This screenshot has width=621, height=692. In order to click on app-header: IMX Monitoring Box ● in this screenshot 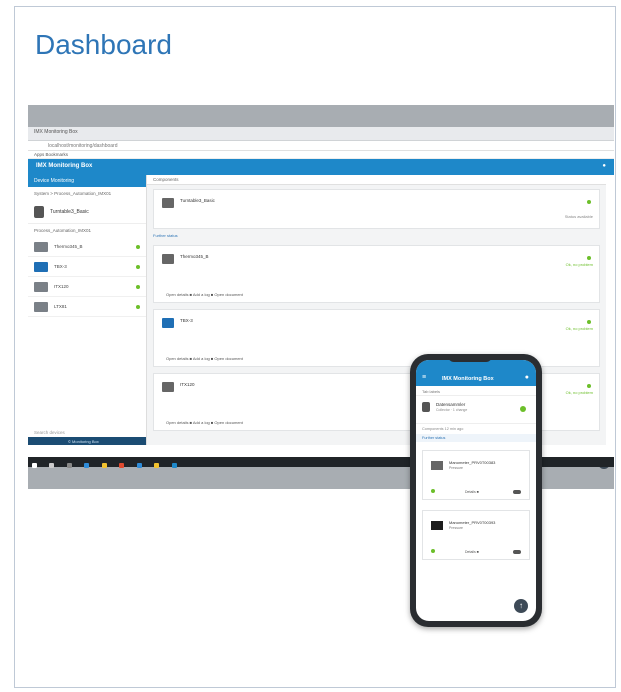, I will do `click(321, 167)`.